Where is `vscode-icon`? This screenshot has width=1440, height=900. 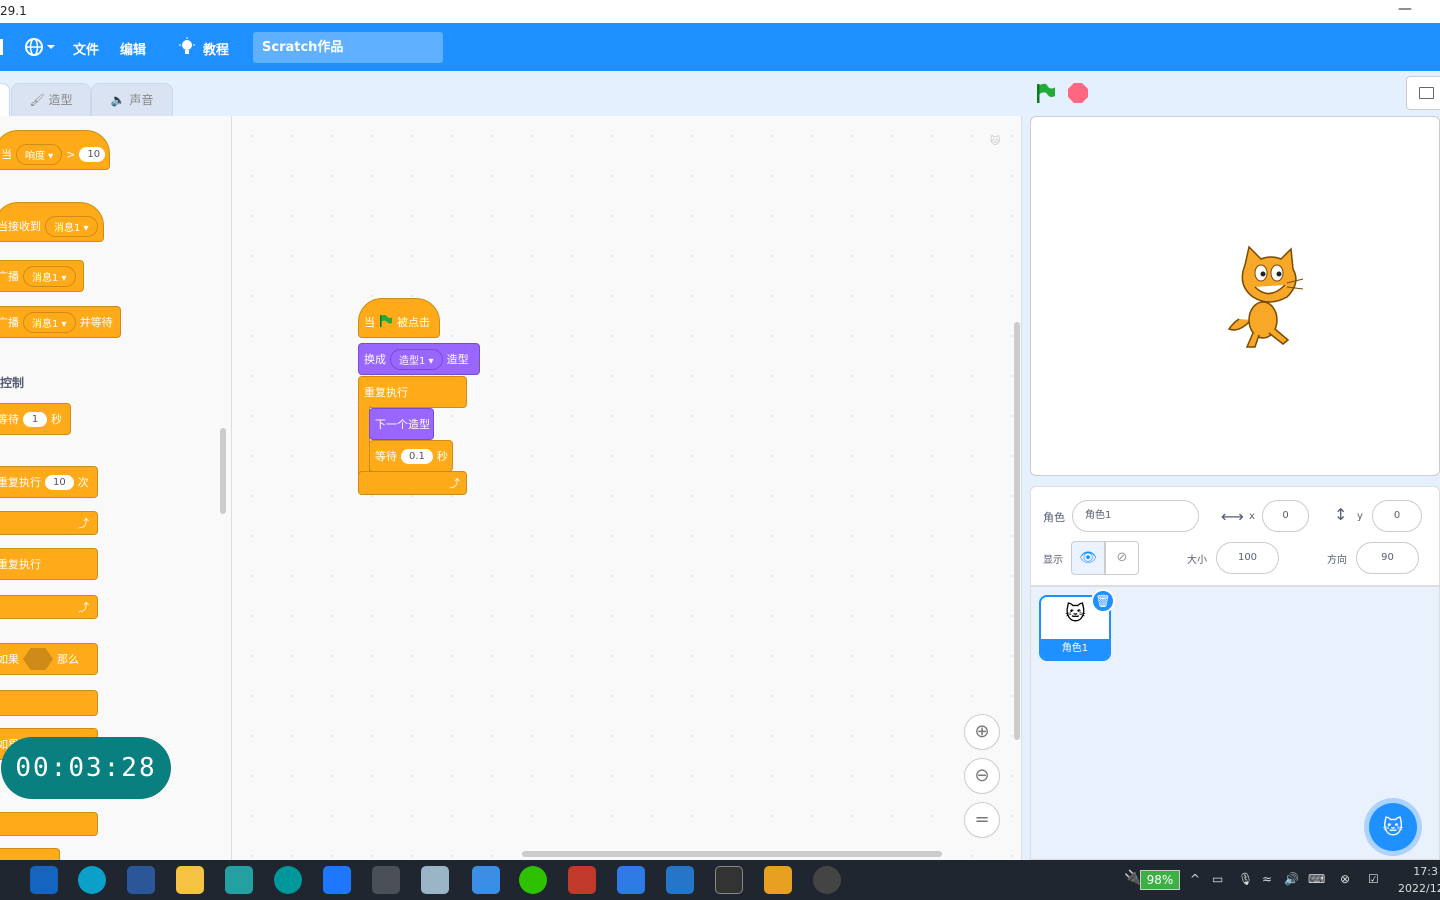 vscode-icon is located at coordinates (680, 880).